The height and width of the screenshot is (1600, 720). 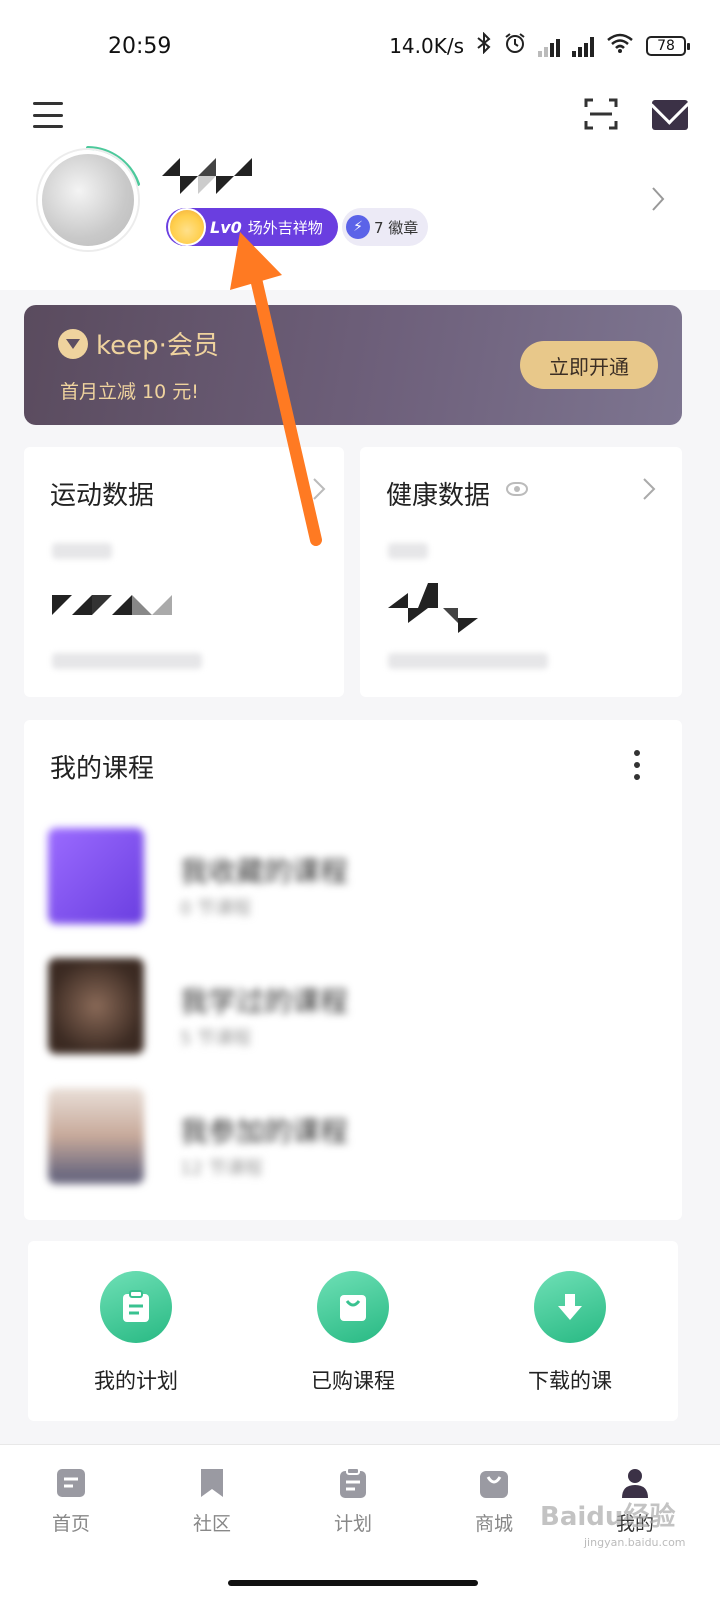 What do you see at coordinates (71, 1483) in the screenshot?
I see `home-icon` at bounding box center [71, 1483].